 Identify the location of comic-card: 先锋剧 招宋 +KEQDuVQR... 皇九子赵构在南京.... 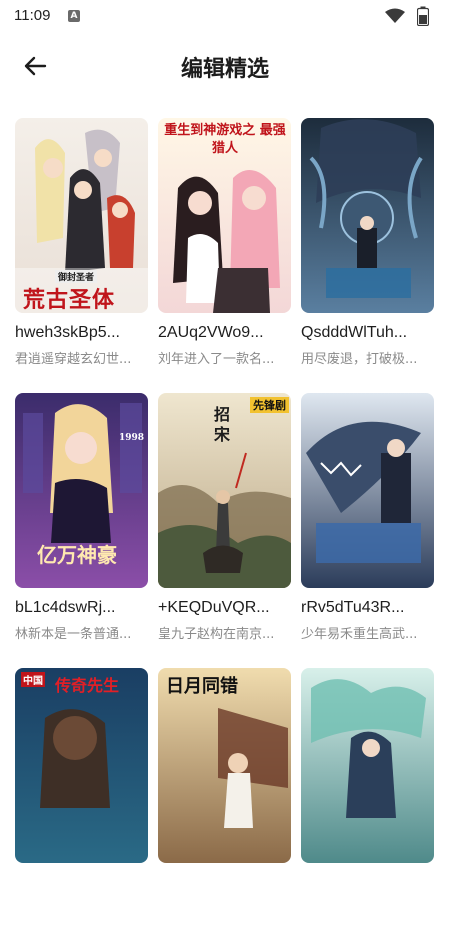
(224, 530).